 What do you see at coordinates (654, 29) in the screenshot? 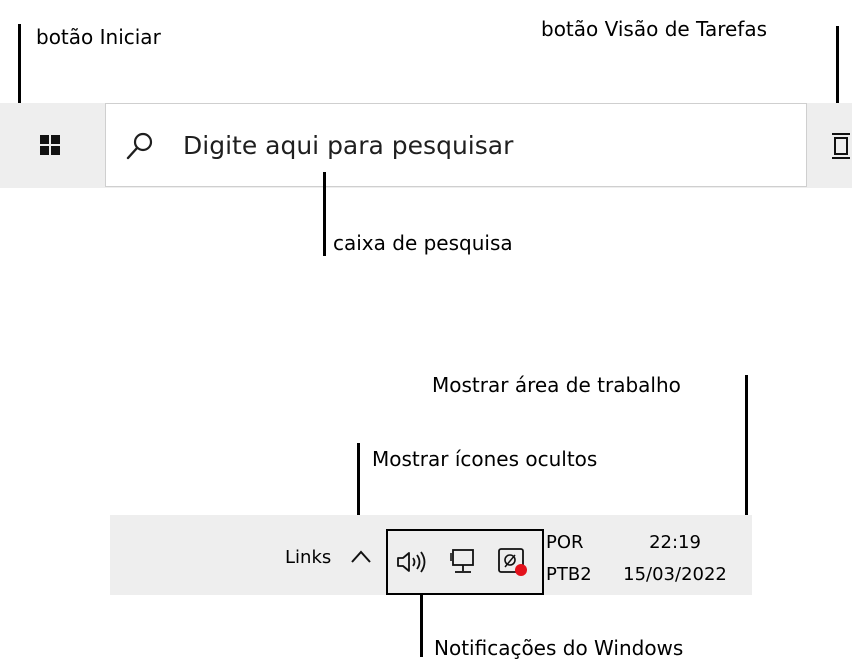
I see `task-view-annotation-label: botão Visão de Tarefas` at bounding box center [654, 29].